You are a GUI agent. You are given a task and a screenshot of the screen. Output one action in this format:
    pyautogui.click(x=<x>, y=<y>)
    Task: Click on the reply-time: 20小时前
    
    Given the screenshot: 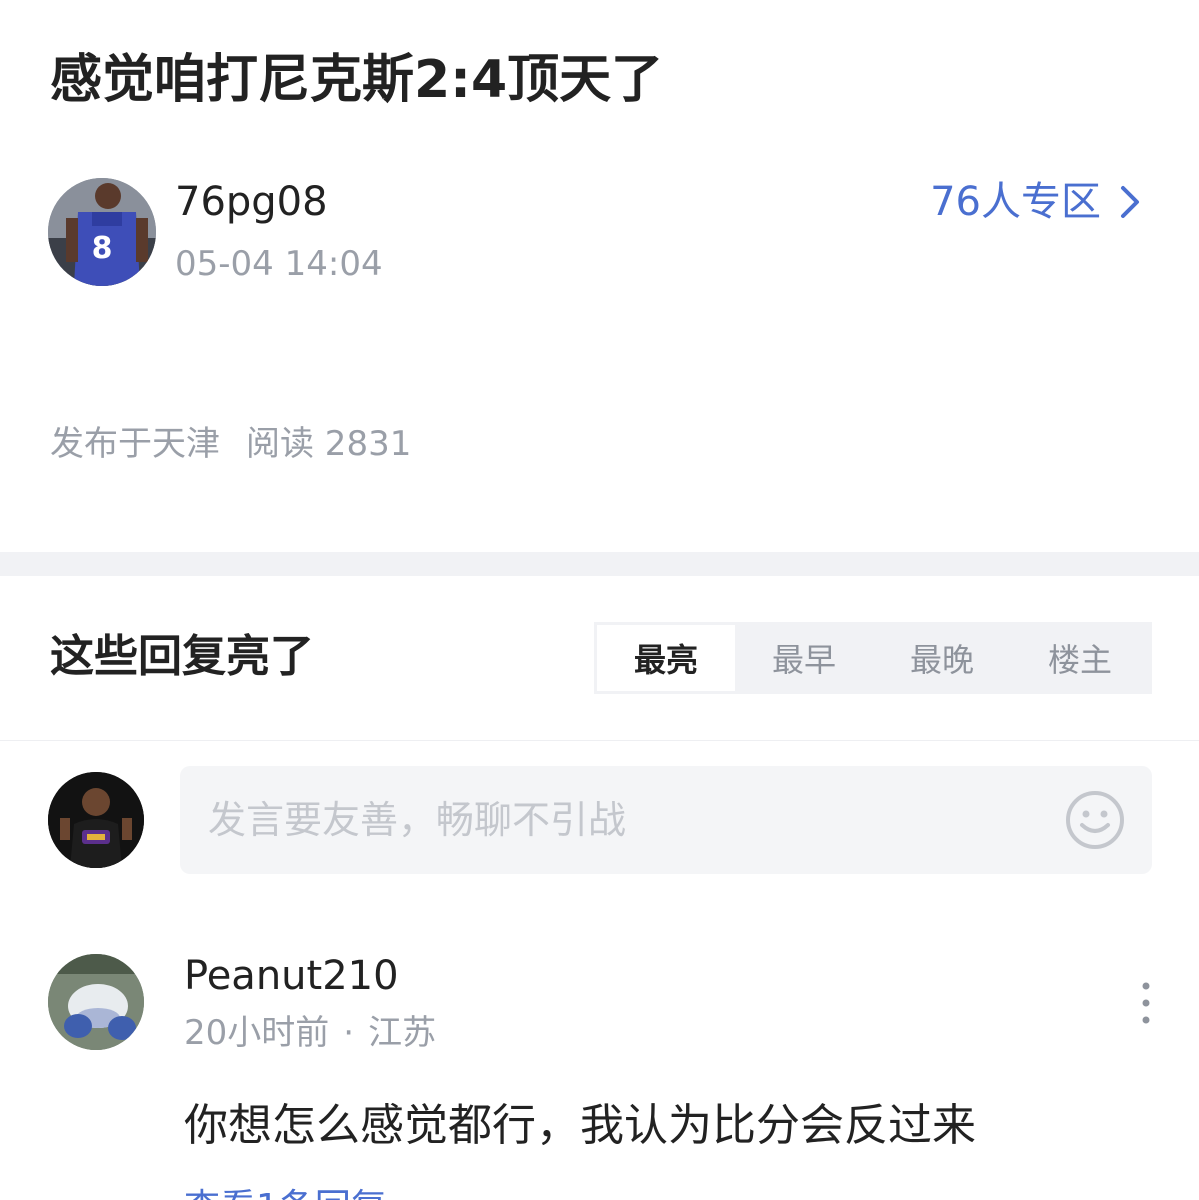 What is the action you would take?
    pyautogui.click(x=257, y=1033)
    